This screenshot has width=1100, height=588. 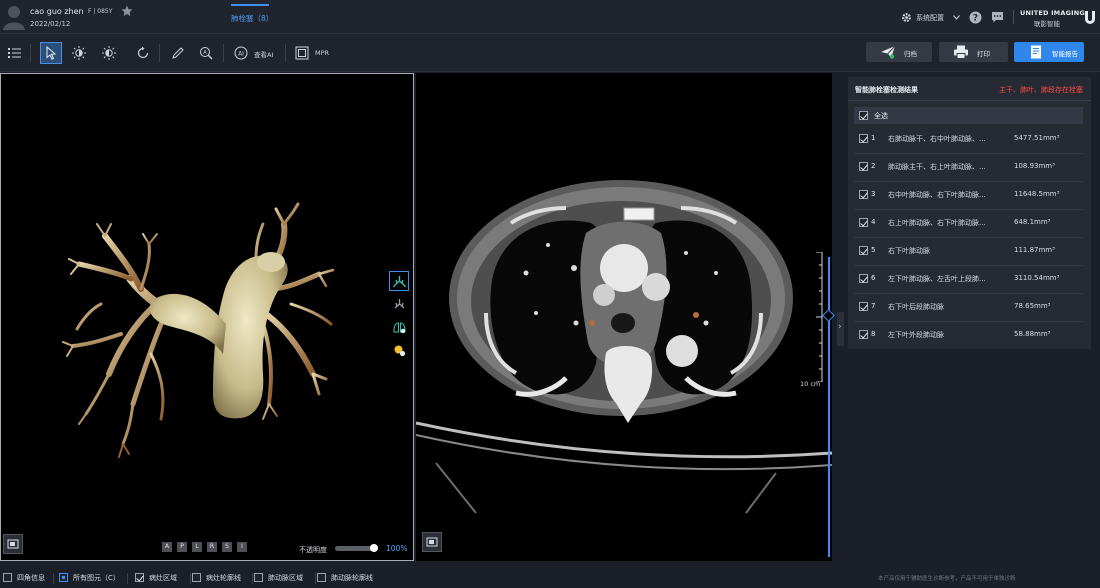 What do you see at coordinates (1037, 194) in the screenshot?
I see `result-volume: 11648.5mm³` at bounding box center [1037, 194].